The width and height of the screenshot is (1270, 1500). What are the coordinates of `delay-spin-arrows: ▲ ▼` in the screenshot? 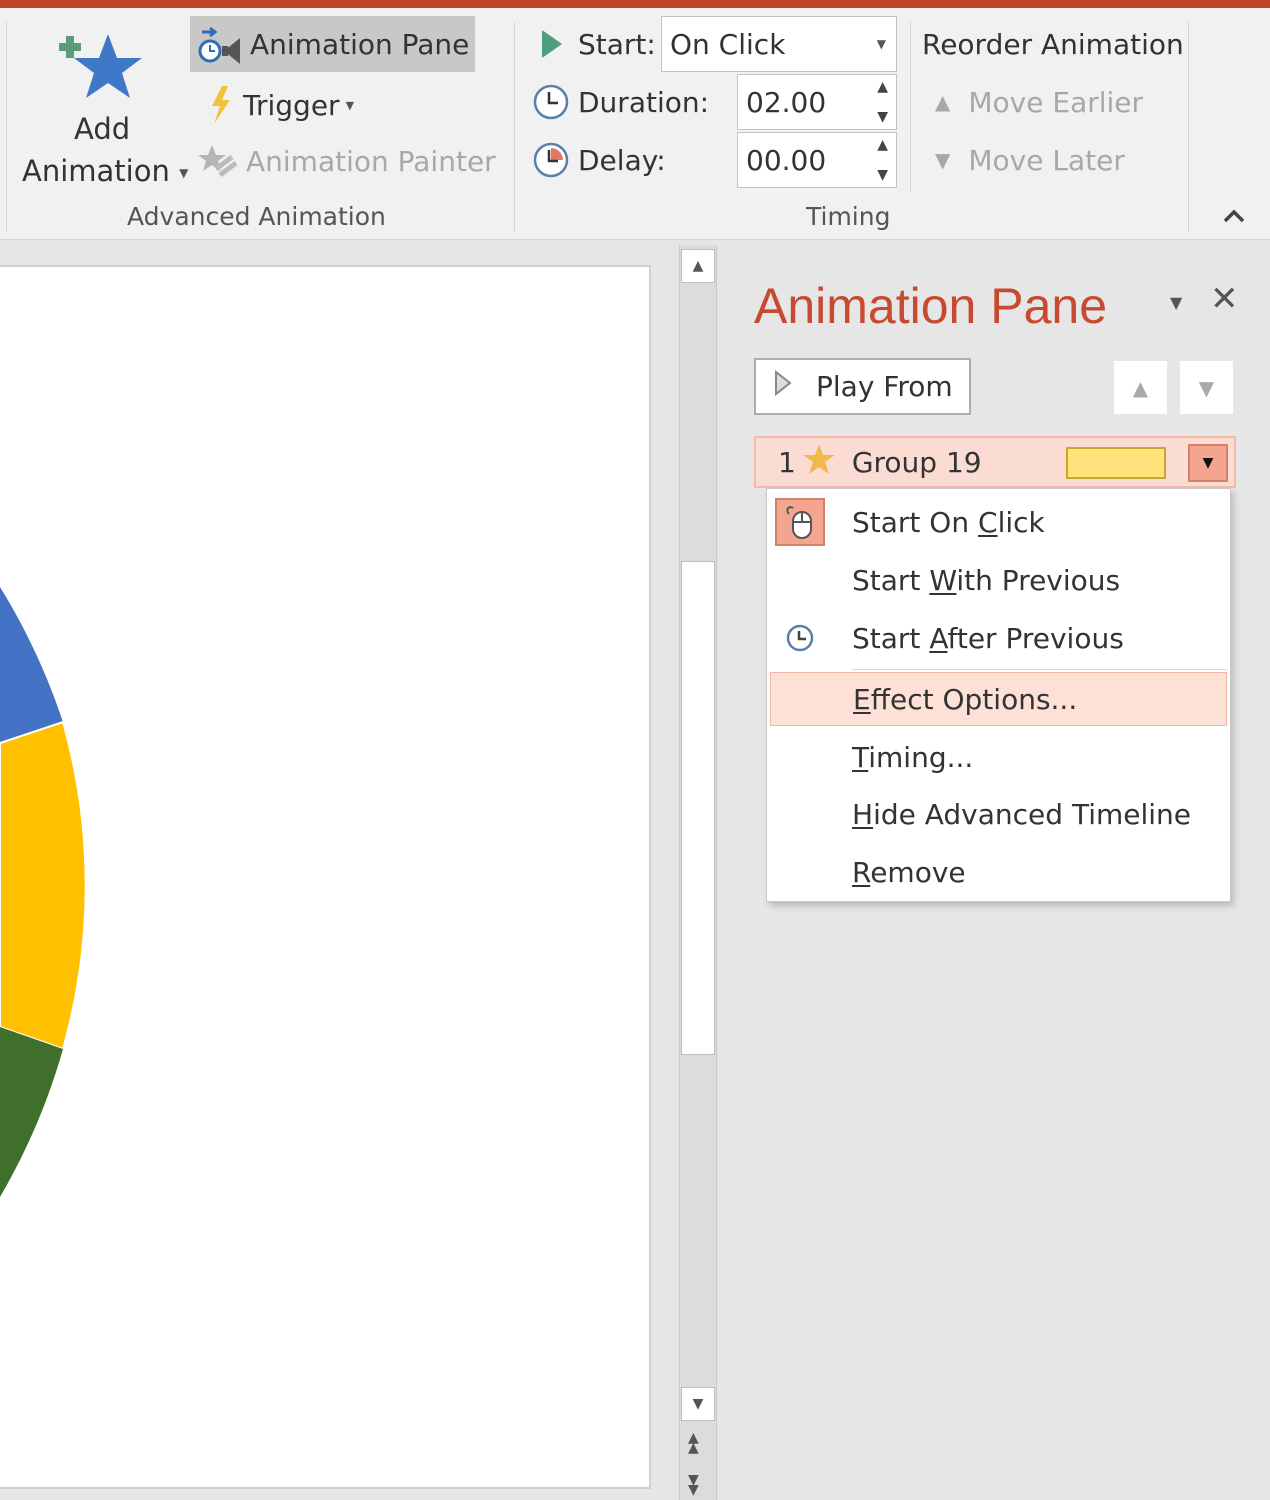 It's located at (882, 160).